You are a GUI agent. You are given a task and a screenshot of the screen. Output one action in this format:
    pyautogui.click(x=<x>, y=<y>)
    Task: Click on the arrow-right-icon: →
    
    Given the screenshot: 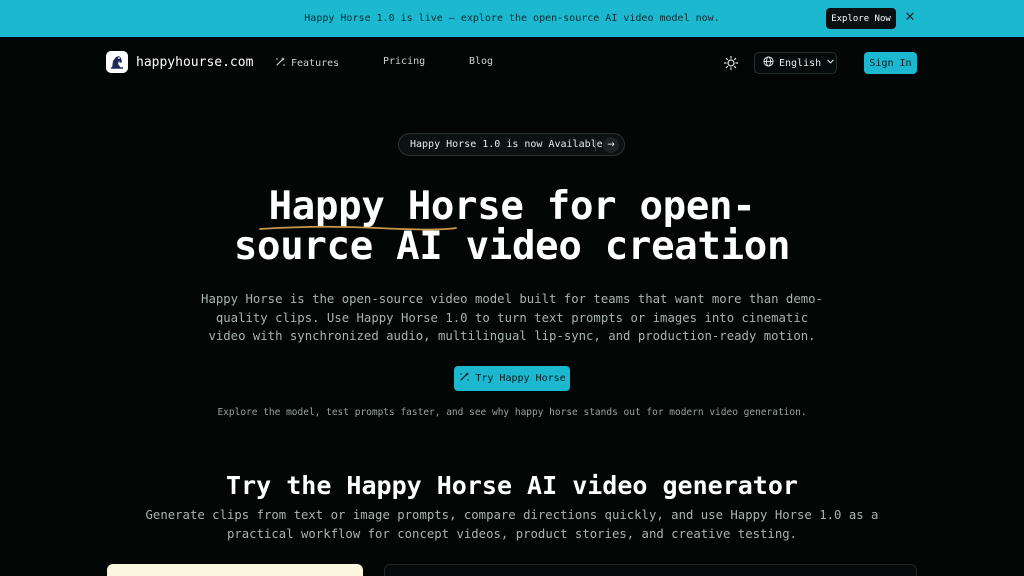 What is the action you would take?
    pyautogui.click(x=611, y=145)
    